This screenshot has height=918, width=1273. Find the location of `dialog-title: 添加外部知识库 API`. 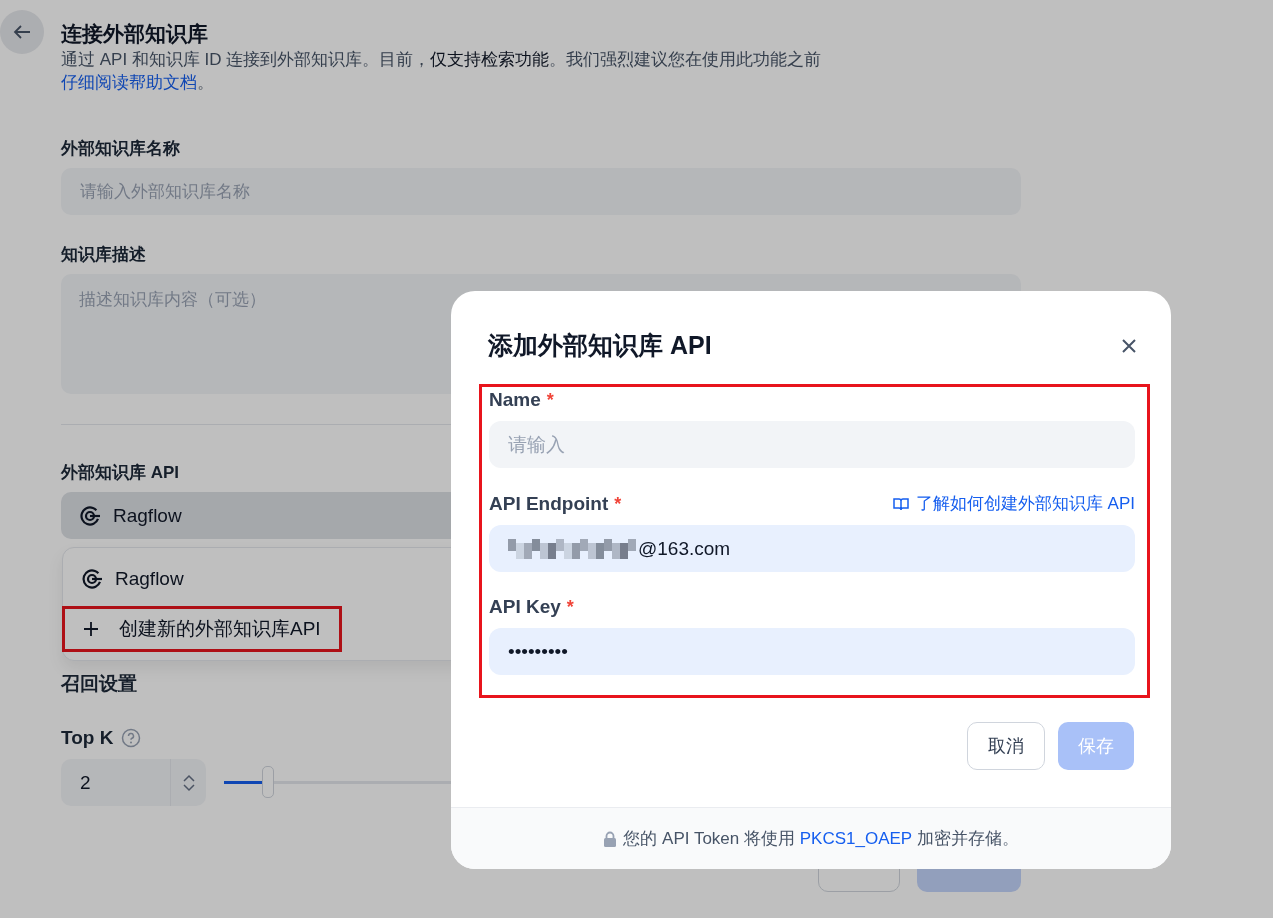

dialog-title: 添加外部知识库 API is located at coordinates (600, 345).